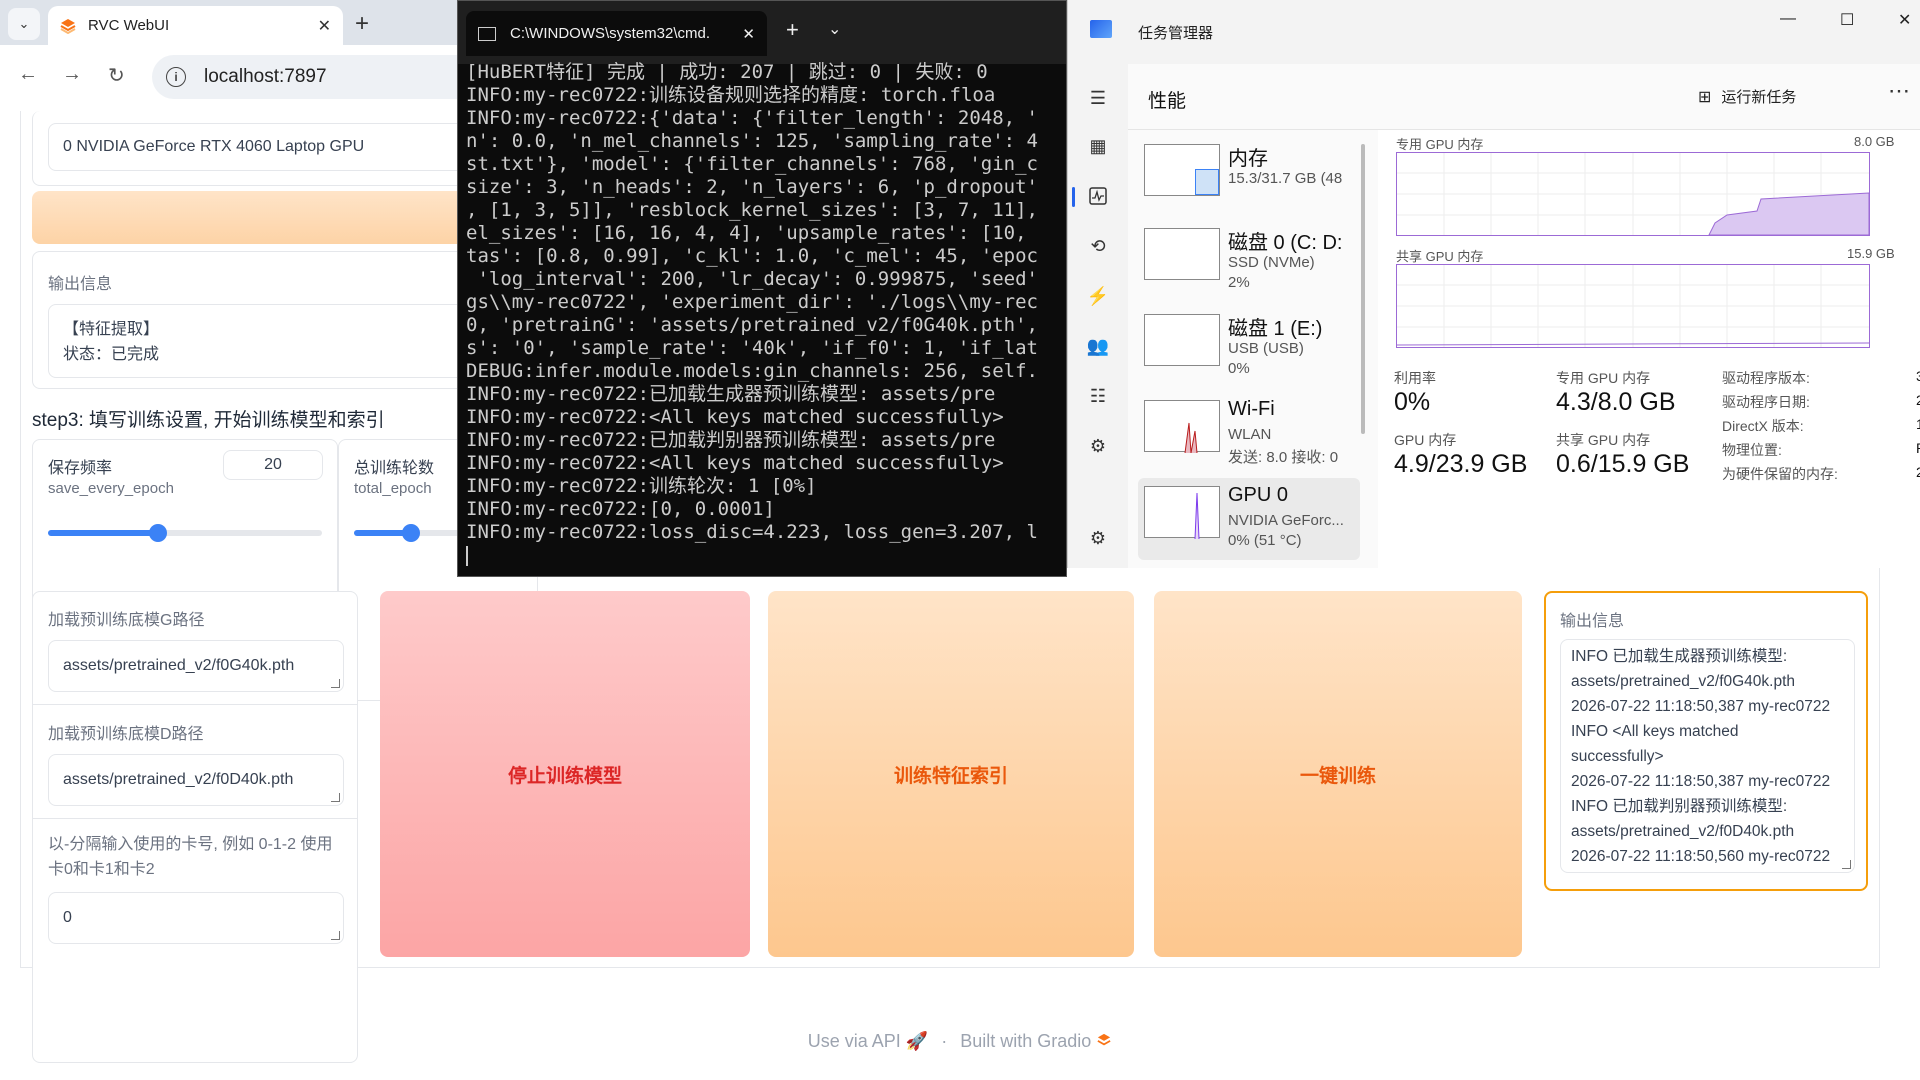 The image size is (1920, 1080). Describe the element at coordinates (1363, 289) in the screenshot. I see `device-list-scrollbar` at that location.